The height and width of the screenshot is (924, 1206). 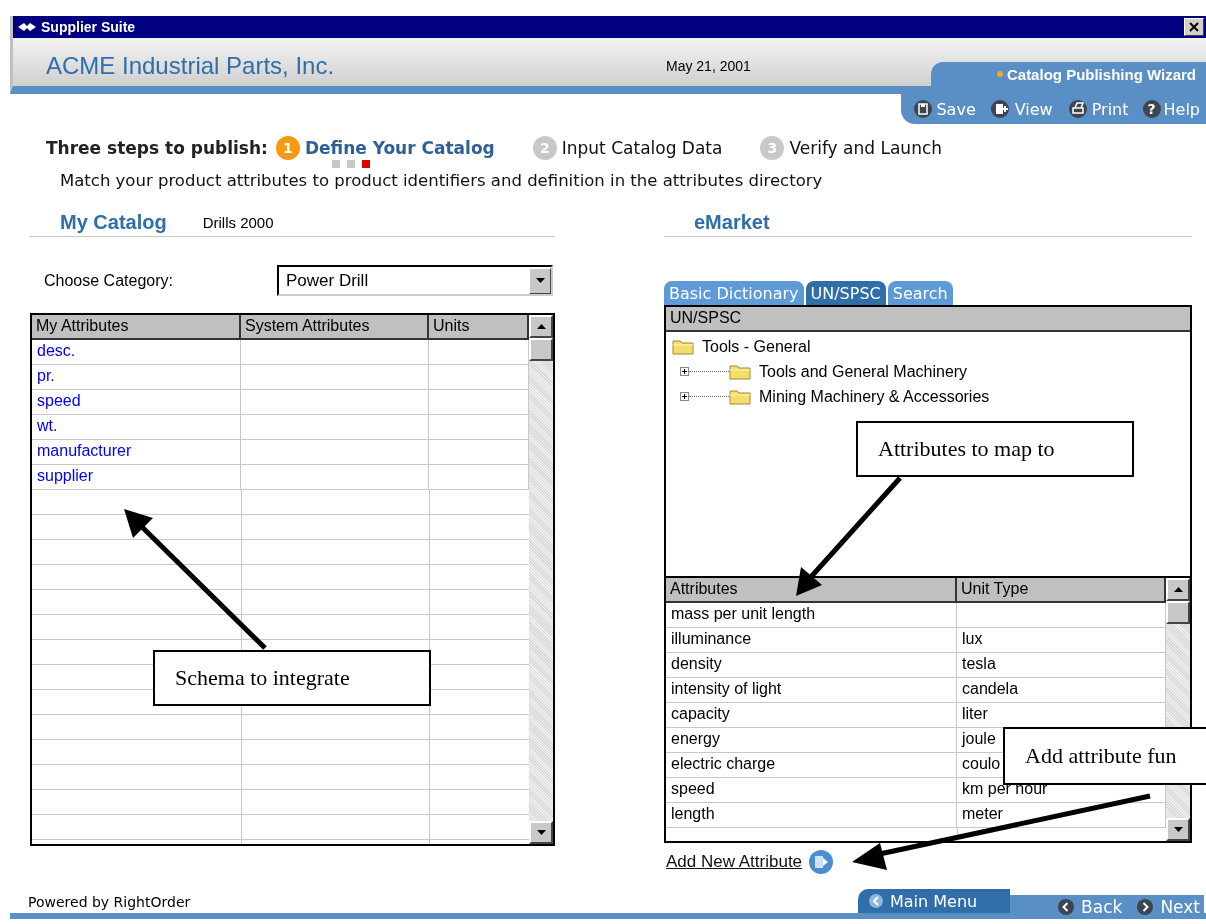 What do you see at coordinates (157, 148) in the screenshot?
I see `steps-intro: Three steps to publish:` at bounding box center [157, 148].